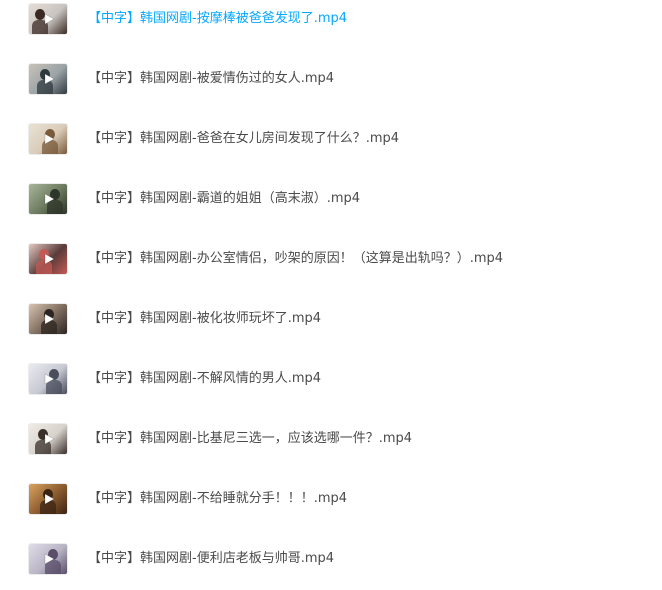  Describe the element at coordinates (204, 319) in the screenshot. I see `file-name: 【中字】韩国网剧-被化妆师玩坏了.mp4` at that location.